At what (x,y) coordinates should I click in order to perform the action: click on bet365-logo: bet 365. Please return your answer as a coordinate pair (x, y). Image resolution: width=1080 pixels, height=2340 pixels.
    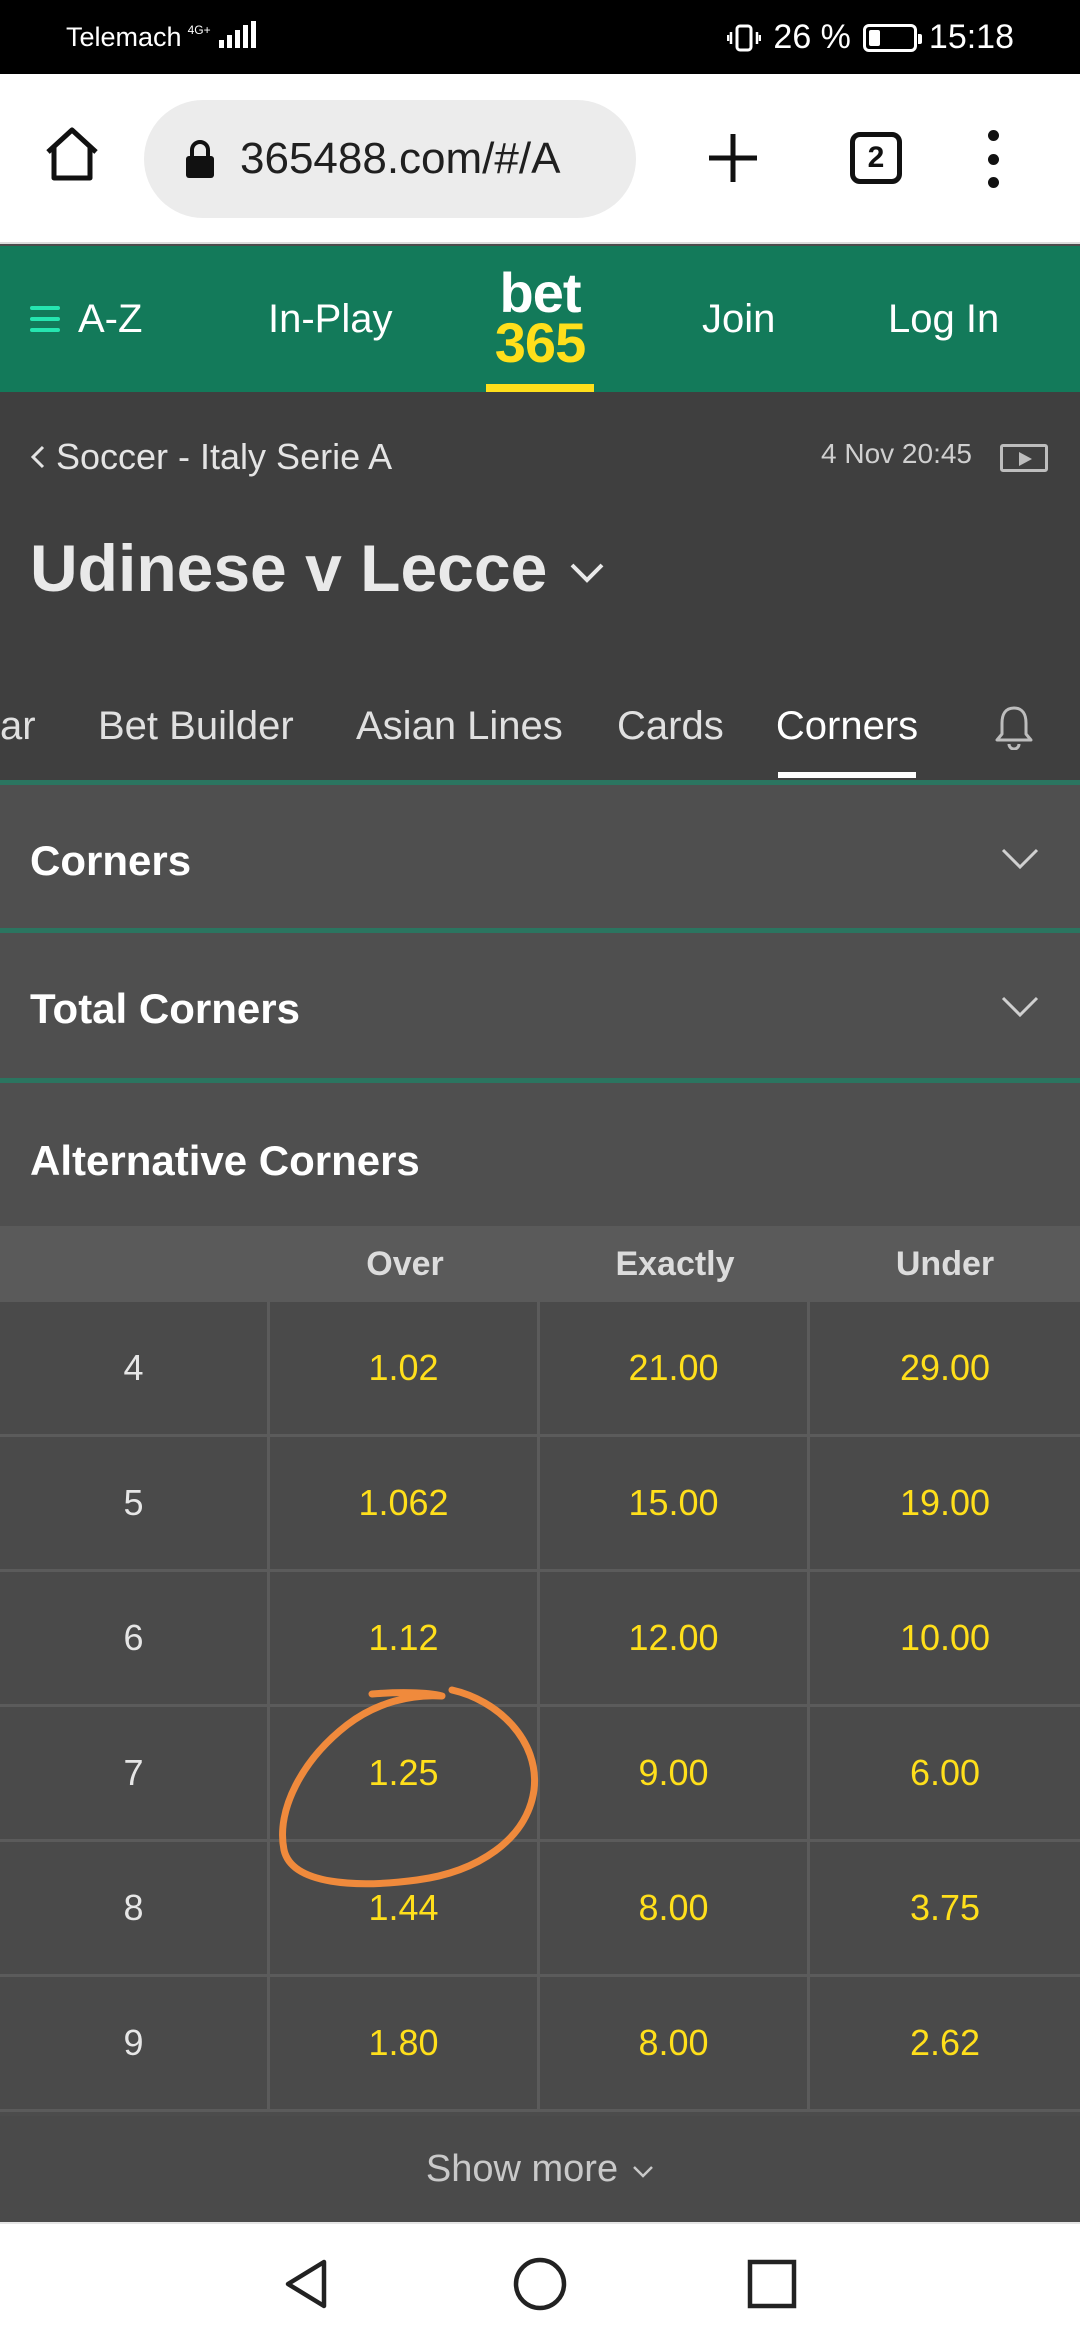
    Looking at the image, I should click on (540, 319).